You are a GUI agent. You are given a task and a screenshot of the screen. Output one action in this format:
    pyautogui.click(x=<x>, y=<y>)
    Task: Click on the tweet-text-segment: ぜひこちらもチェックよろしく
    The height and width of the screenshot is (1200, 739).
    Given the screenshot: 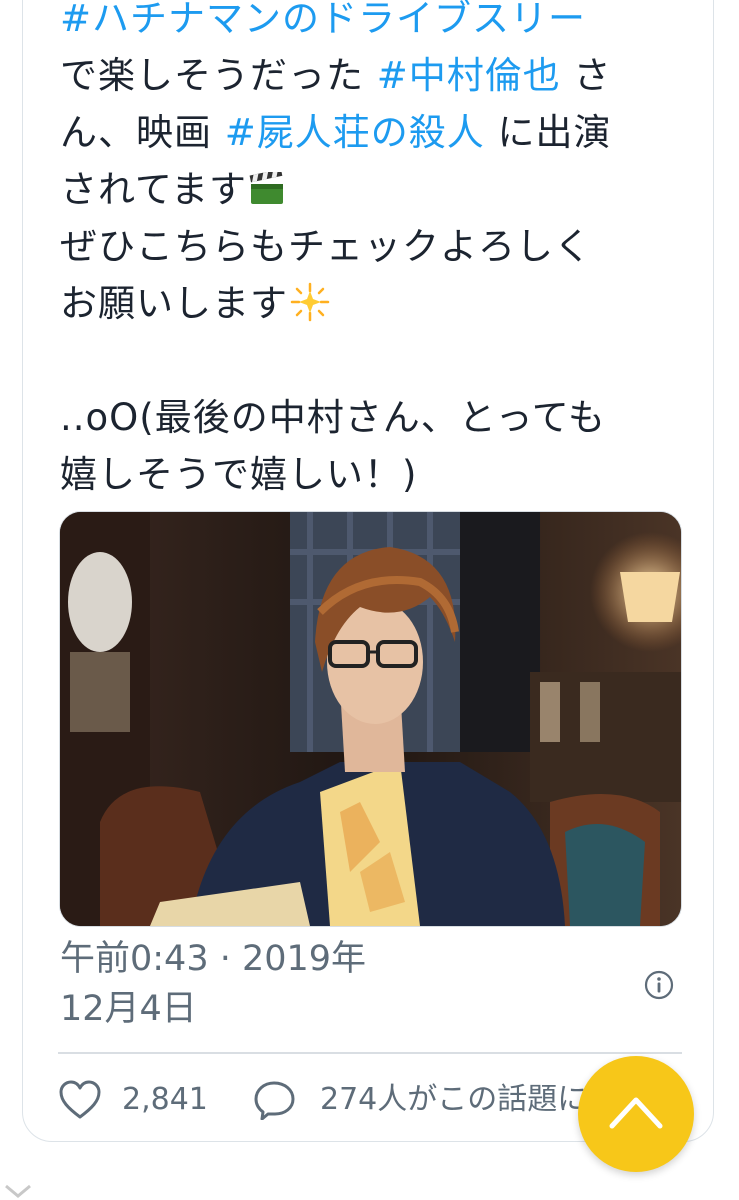 What is the action you would take?
    pyautogui.click(x=326, y=246)
    